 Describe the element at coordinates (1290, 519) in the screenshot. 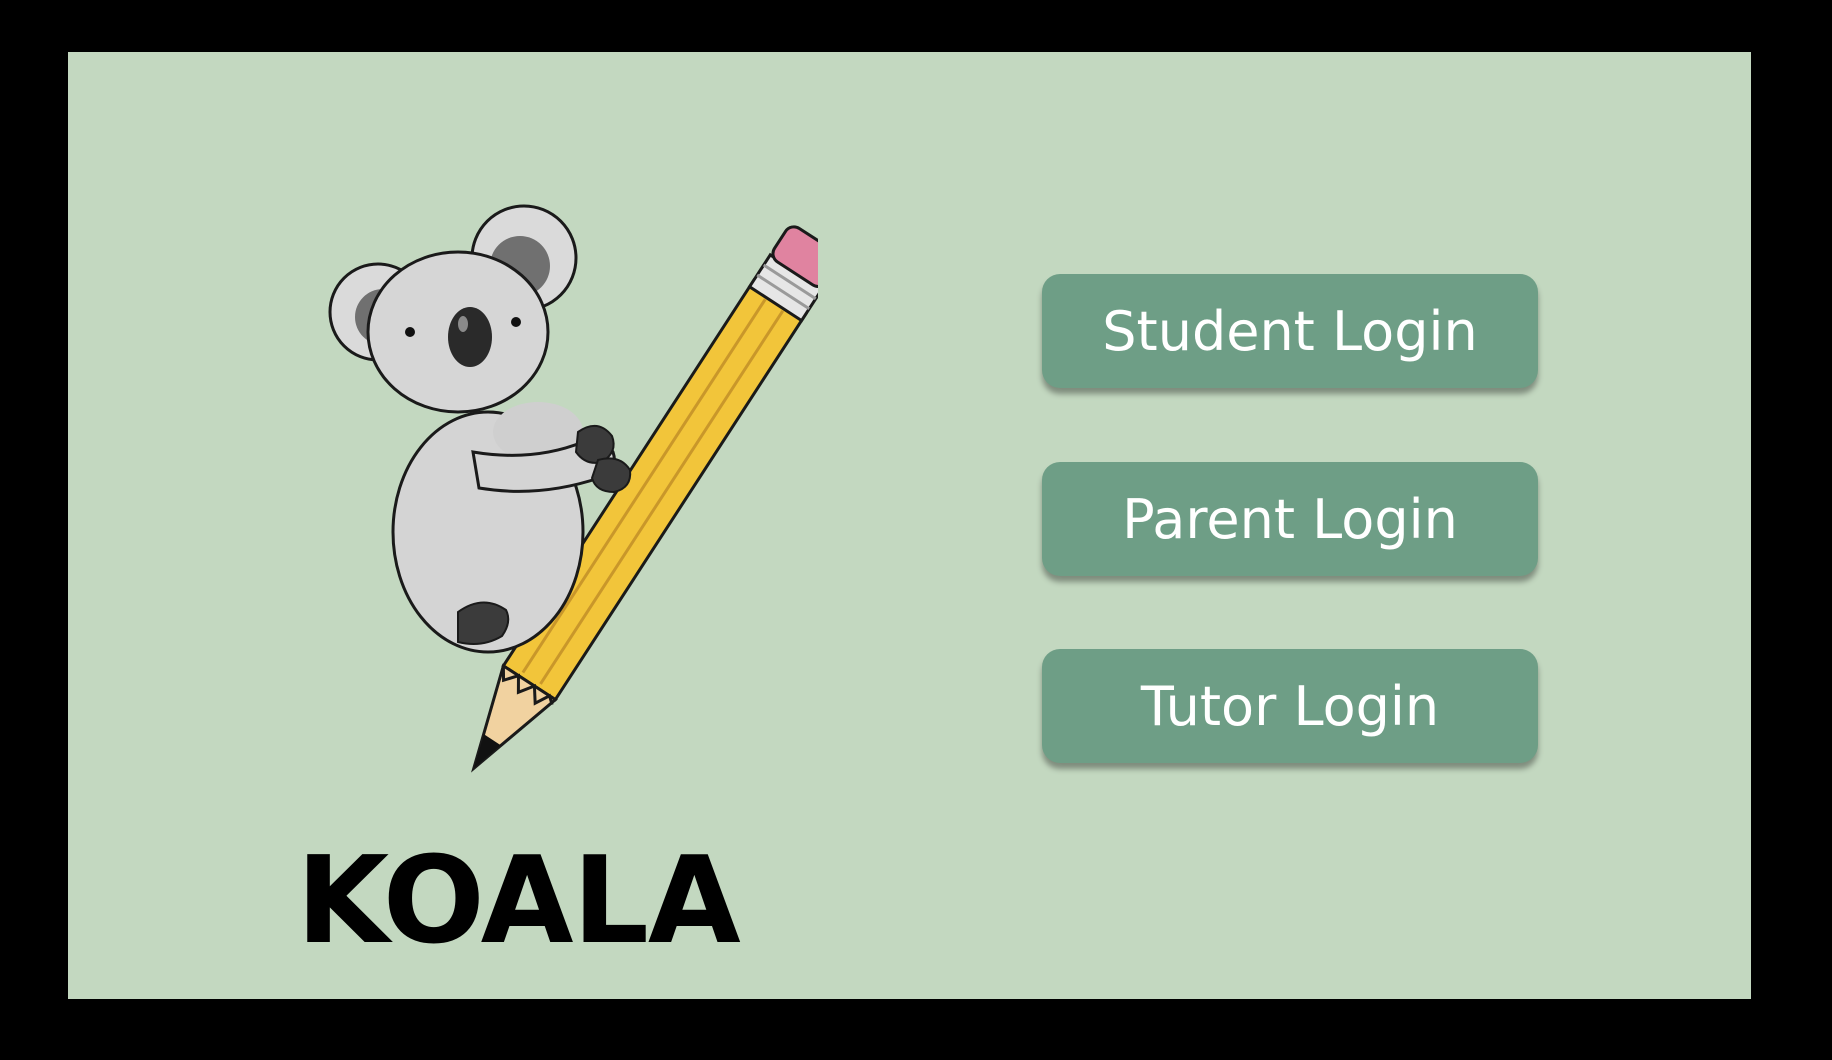

I see `parent-login-button: Parent Login` at that location.